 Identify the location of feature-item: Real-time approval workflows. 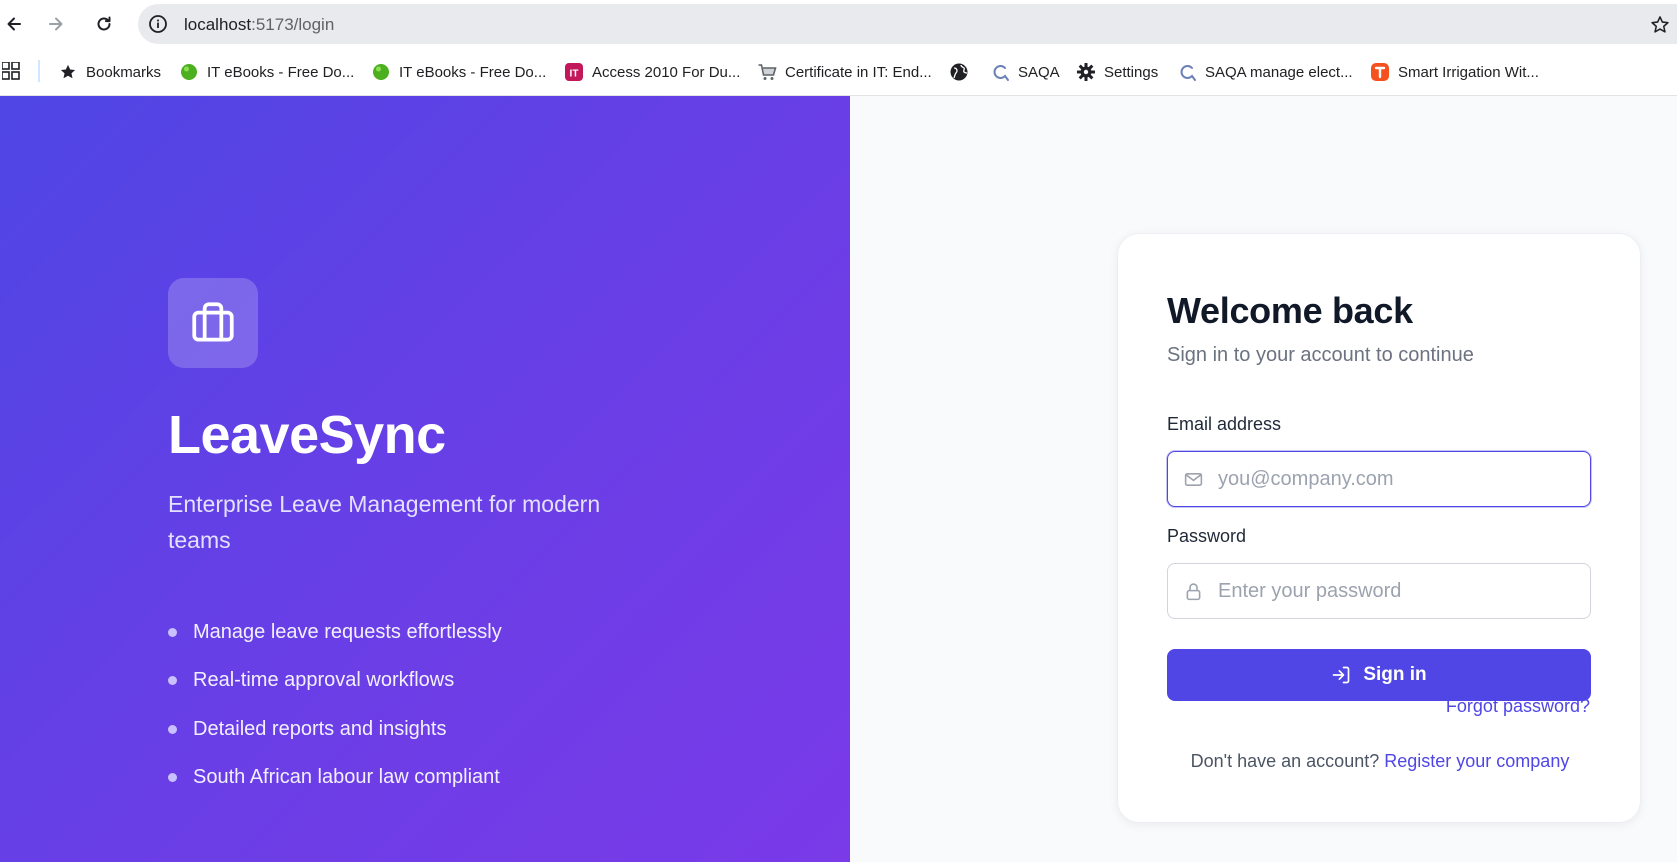
(335, 681).